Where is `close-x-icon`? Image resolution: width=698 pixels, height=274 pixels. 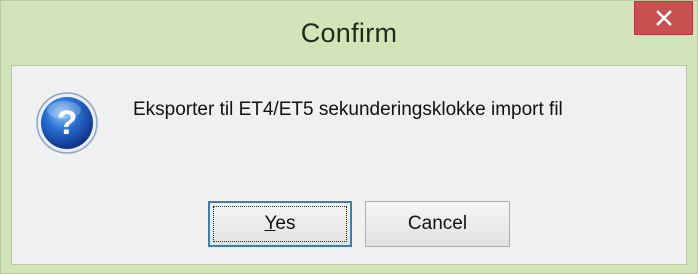
close-x-icon is located at coordinates (663, 18).